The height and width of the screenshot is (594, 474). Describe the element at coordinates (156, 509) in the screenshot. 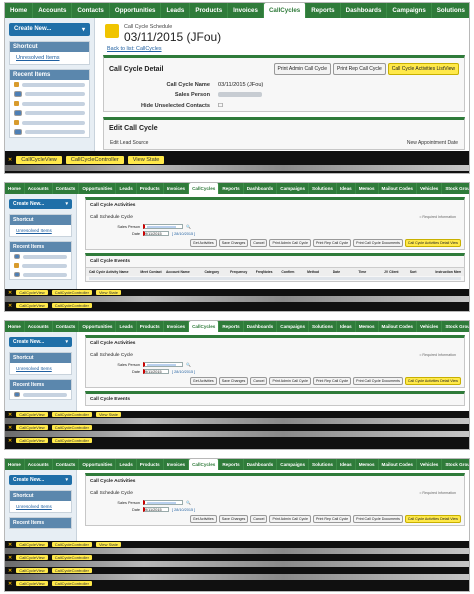

I see `date-input: 9/11/2015` at that location.